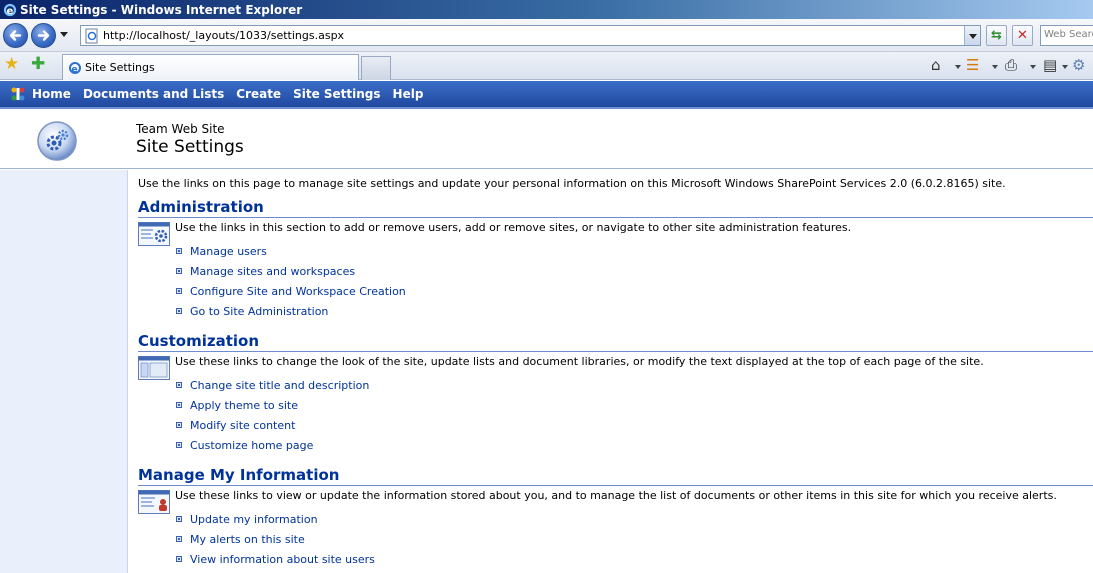 Image resolution: width=1093 pixels, height=573 pixels. I want to click on favorites-star-icon: ★, so click(11, 64).